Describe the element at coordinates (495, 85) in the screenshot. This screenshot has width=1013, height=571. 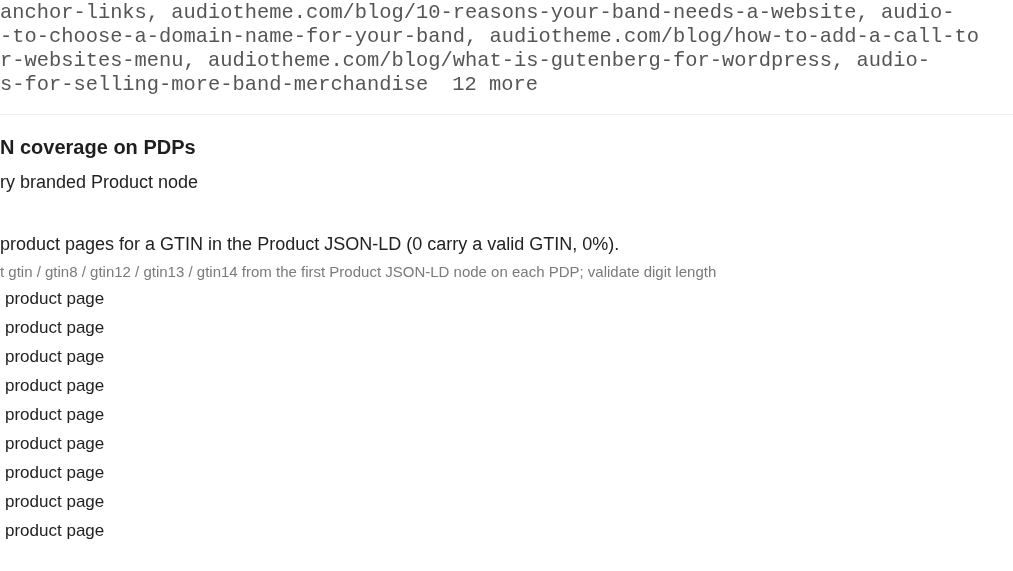
I see `more-count: 12 more` at that location.